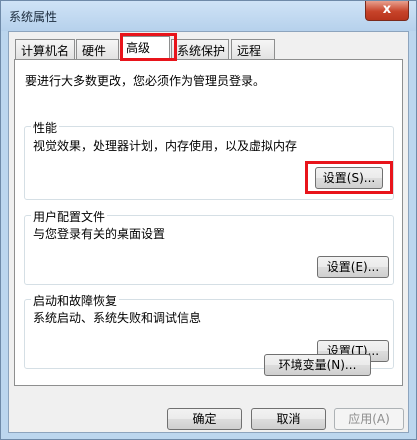 This screenshot has height=440, width=417. I want to click on window-title: 系统属性, so click(33, 17).